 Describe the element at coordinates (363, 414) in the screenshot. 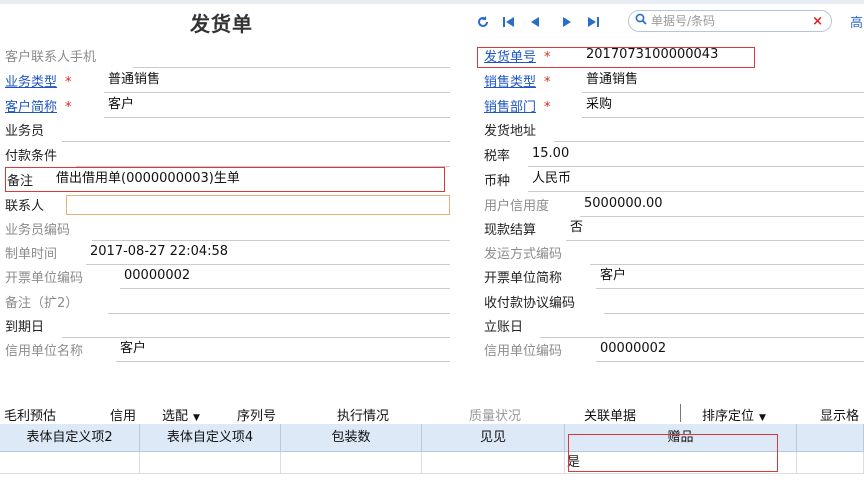

I see `menu-execution-status: 执行情况` at that location.